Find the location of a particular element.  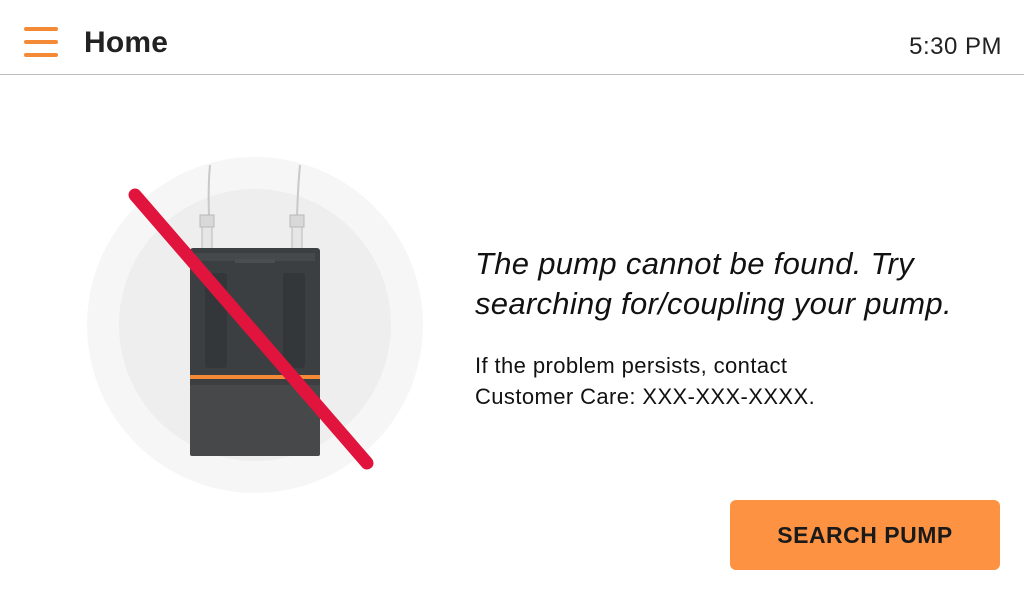

page-title: Home is located at coordinates (126, 42).